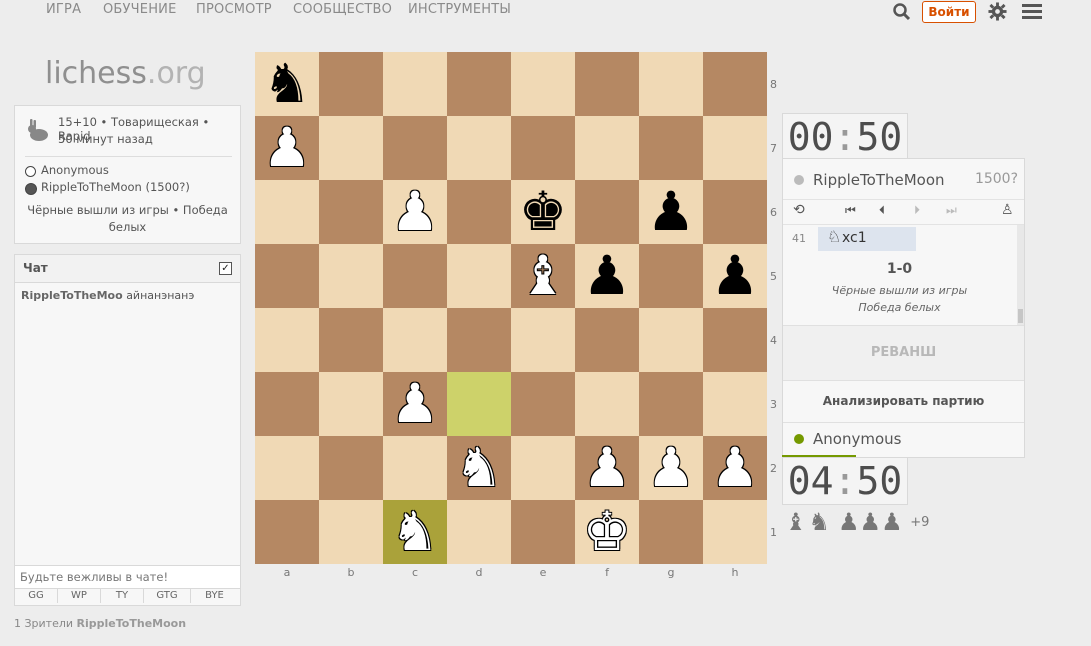 The image size is (1091, 646). Describe the element at coordinates (479, 340) in the screenshot. I see `square-d4` at that location.